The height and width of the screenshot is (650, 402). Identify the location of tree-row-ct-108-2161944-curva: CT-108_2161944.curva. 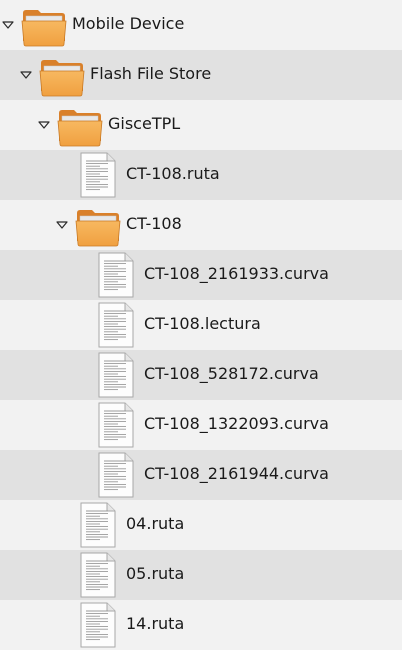
(201, 475).